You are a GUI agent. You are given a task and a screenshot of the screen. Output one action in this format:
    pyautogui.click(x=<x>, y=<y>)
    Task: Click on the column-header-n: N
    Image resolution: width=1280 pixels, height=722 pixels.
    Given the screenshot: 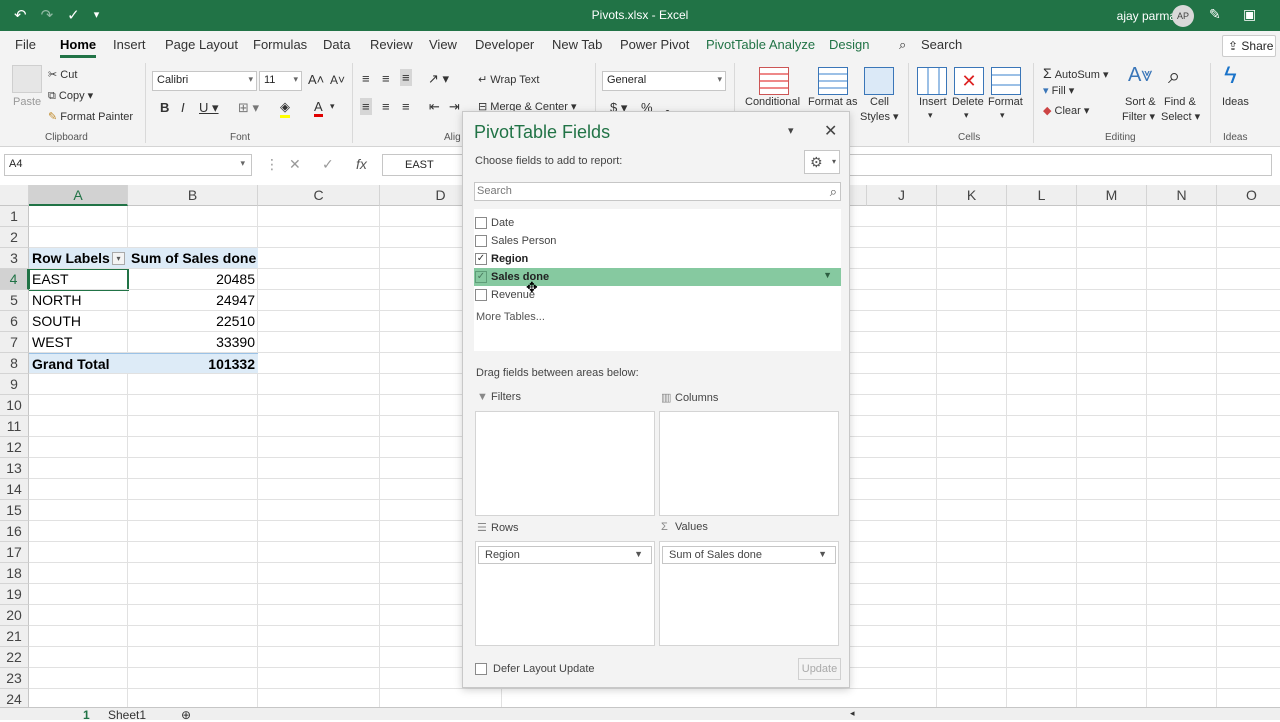 What is the action you would take?
    pyautogui.click(x=1182, y=195)
    